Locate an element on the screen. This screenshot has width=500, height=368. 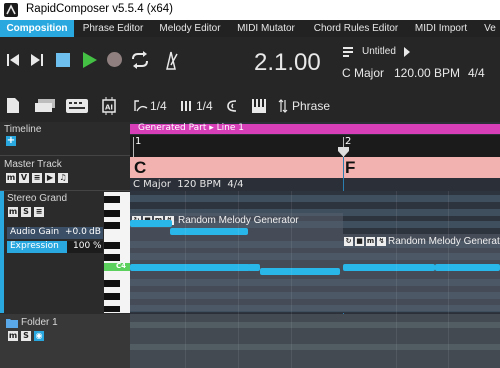
tab-composition: Composition is located at coordinates (37, 28).